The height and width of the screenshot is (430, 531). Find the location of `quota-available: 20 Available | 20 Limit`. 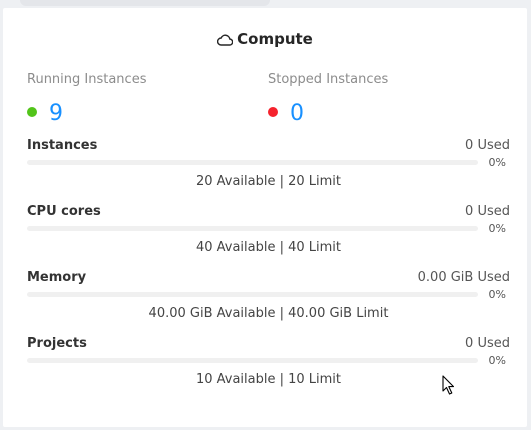

quota-available: 20 Available | 20 Limit is located at coordinates (268, 181).